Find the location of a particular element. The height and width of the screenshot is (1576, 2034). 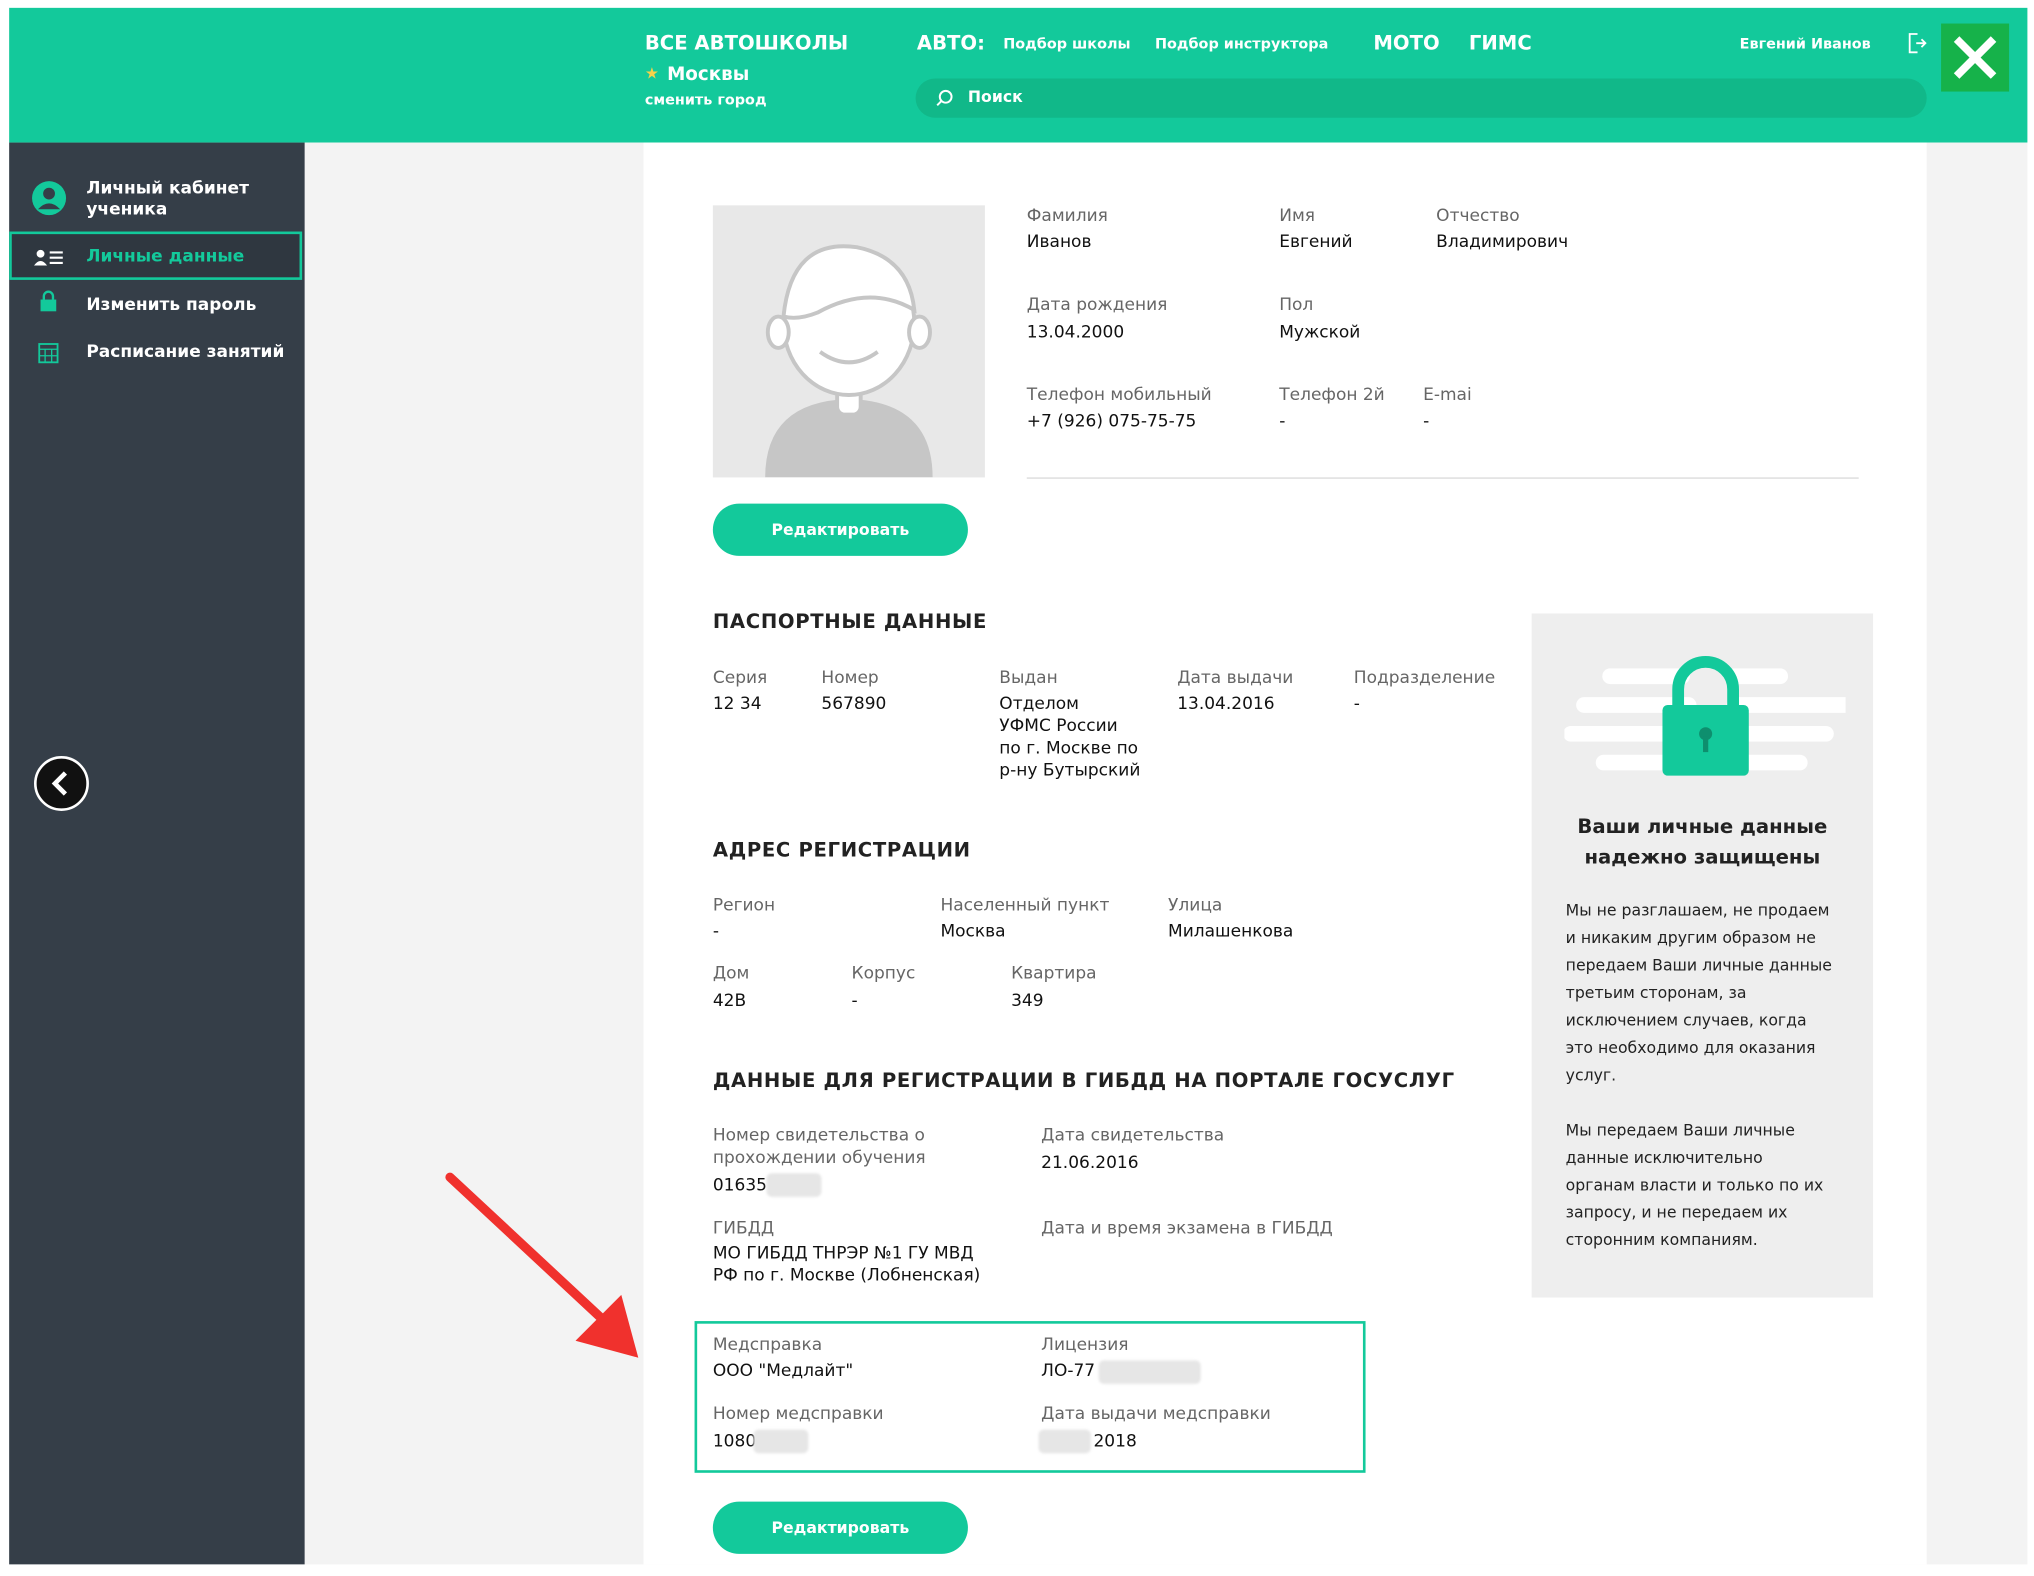

email-value: - is located at coordinates (1426, 422).